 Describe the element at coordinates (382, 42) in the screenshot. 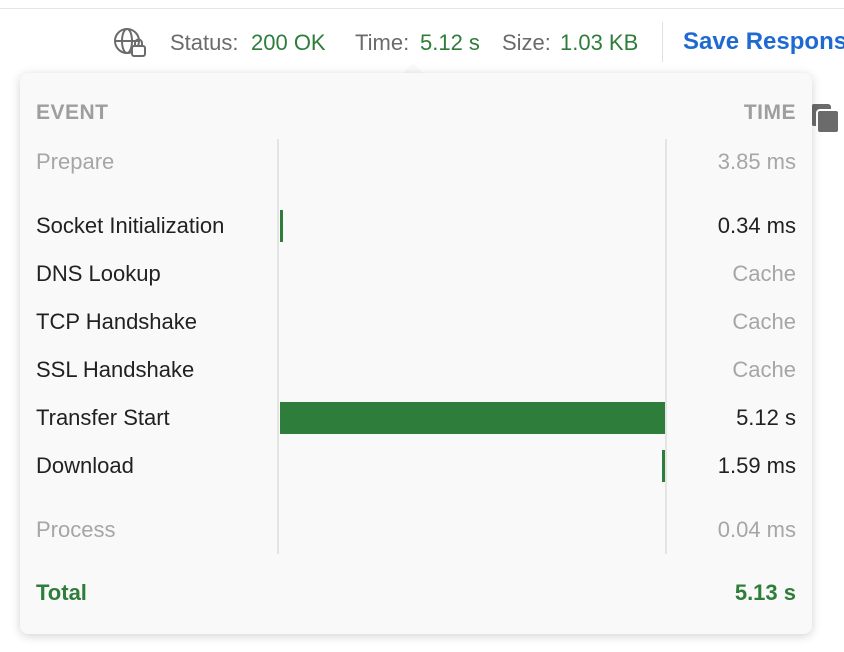

I see `time-label: Time:` at that location.